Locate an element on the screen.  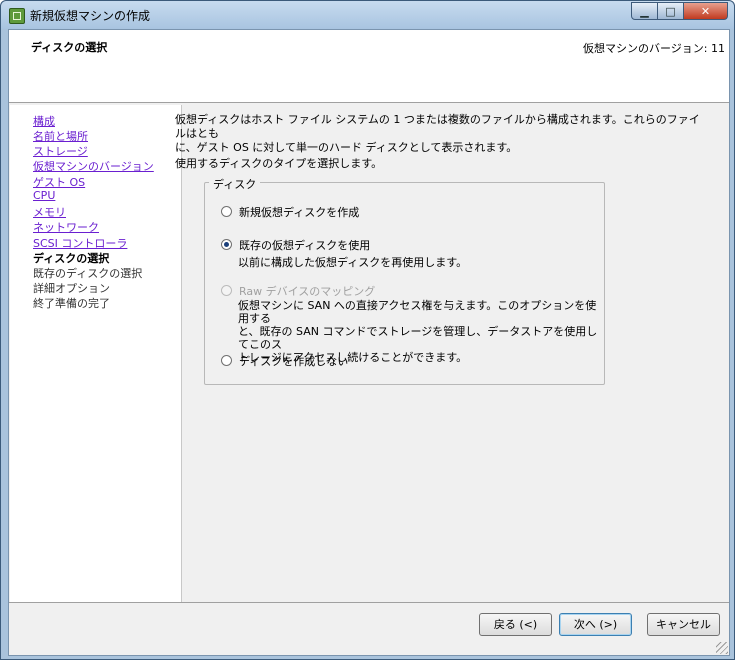
step-configuration: 構成 is located at coordinates (44, 121).